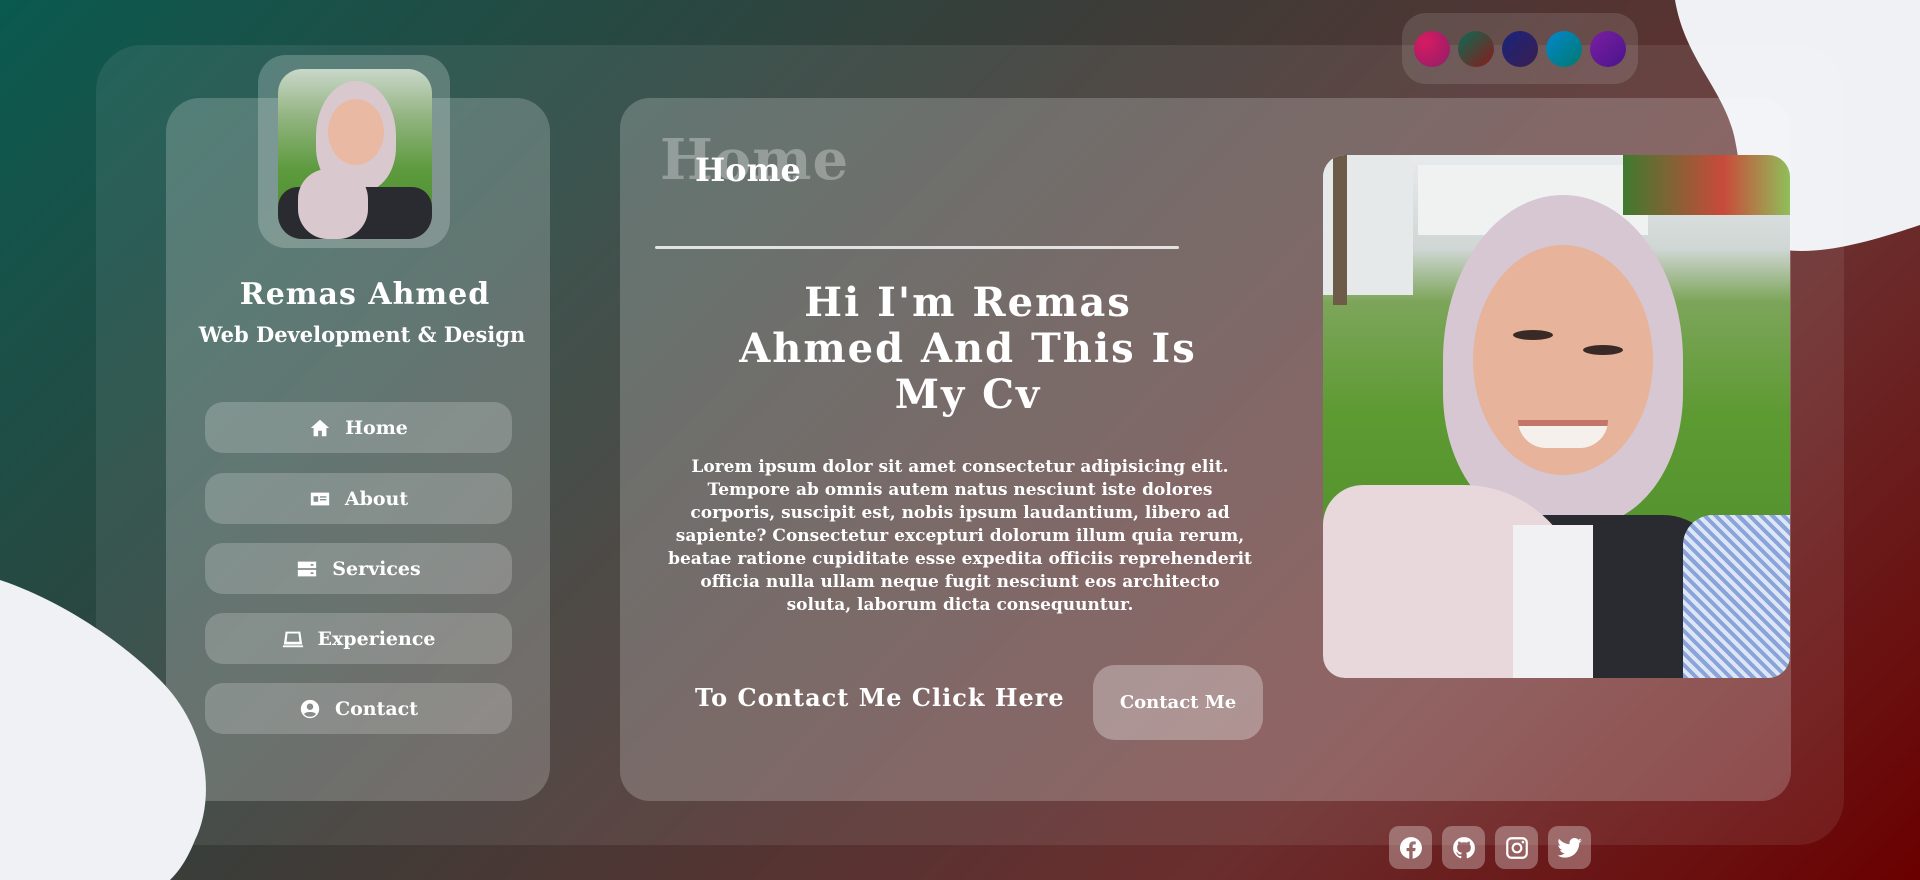  I want to click on twitter-link, so click(1569, 847).